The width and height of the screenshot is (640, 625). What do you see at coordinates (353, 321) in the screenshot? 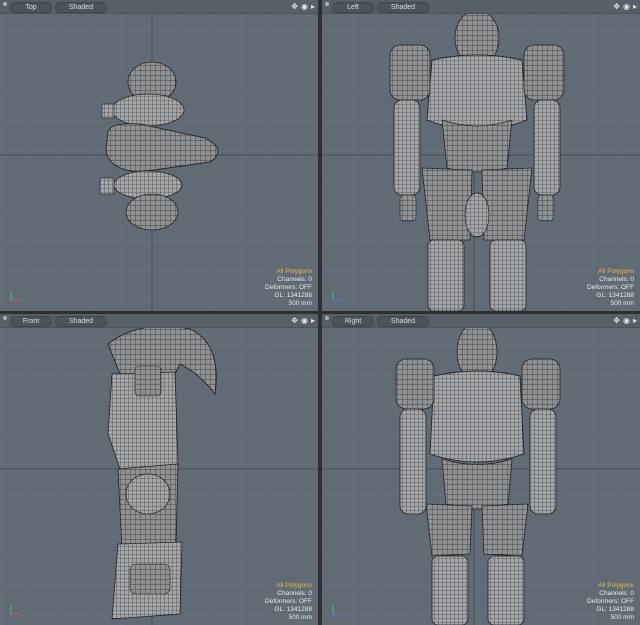
I see `view-type-dropdown: Right` at bounding box center [353, 321].